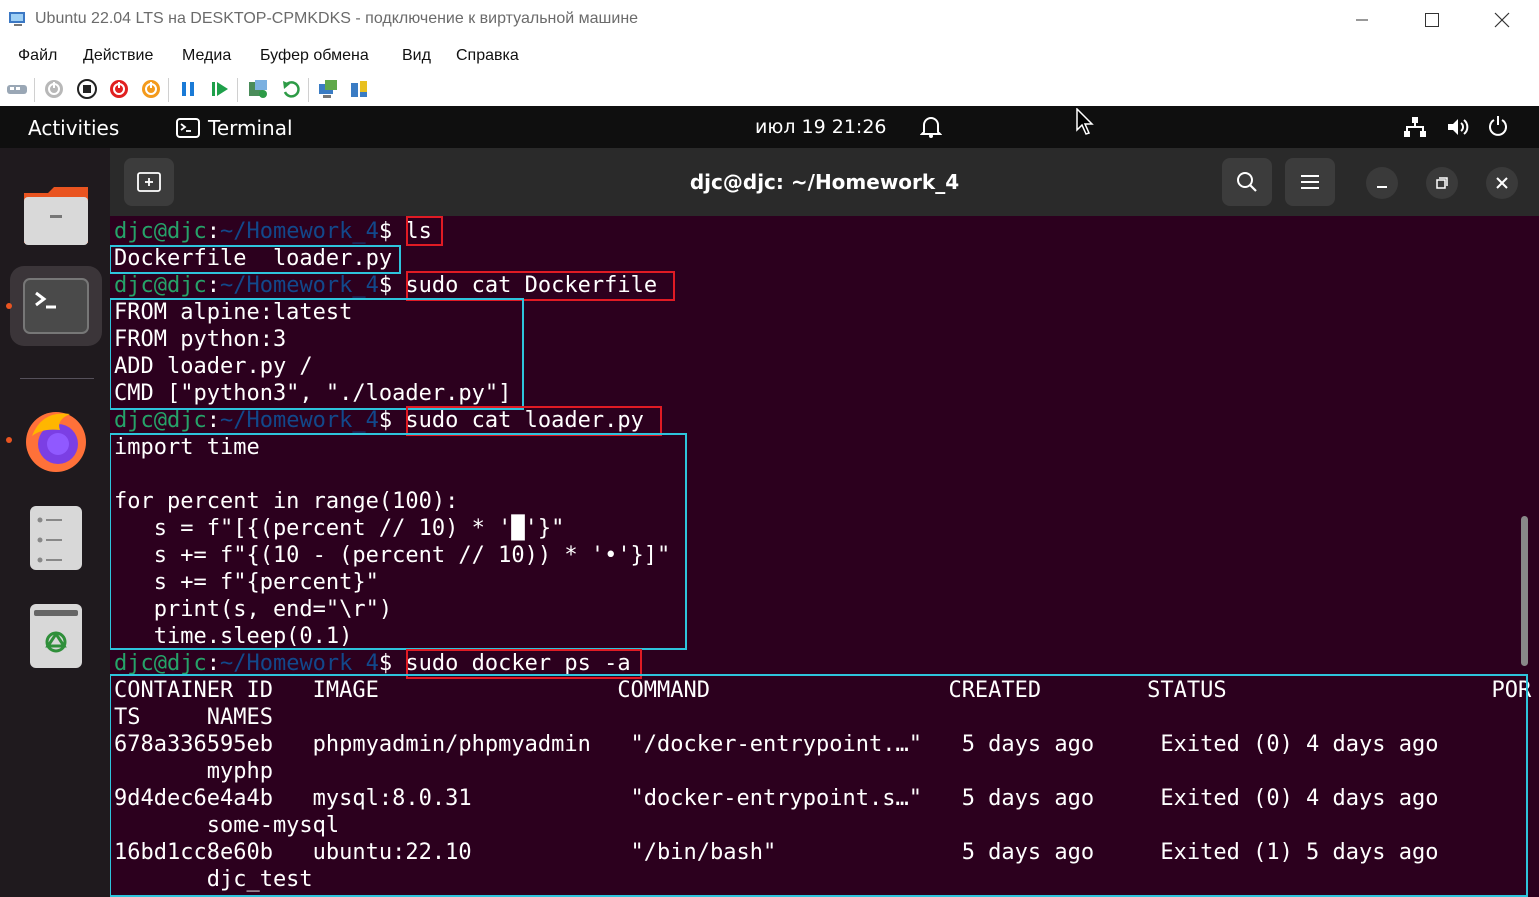 This screenshot has width=1539, height=897. I want to click on terminal-small-icon, so click(188, 128).